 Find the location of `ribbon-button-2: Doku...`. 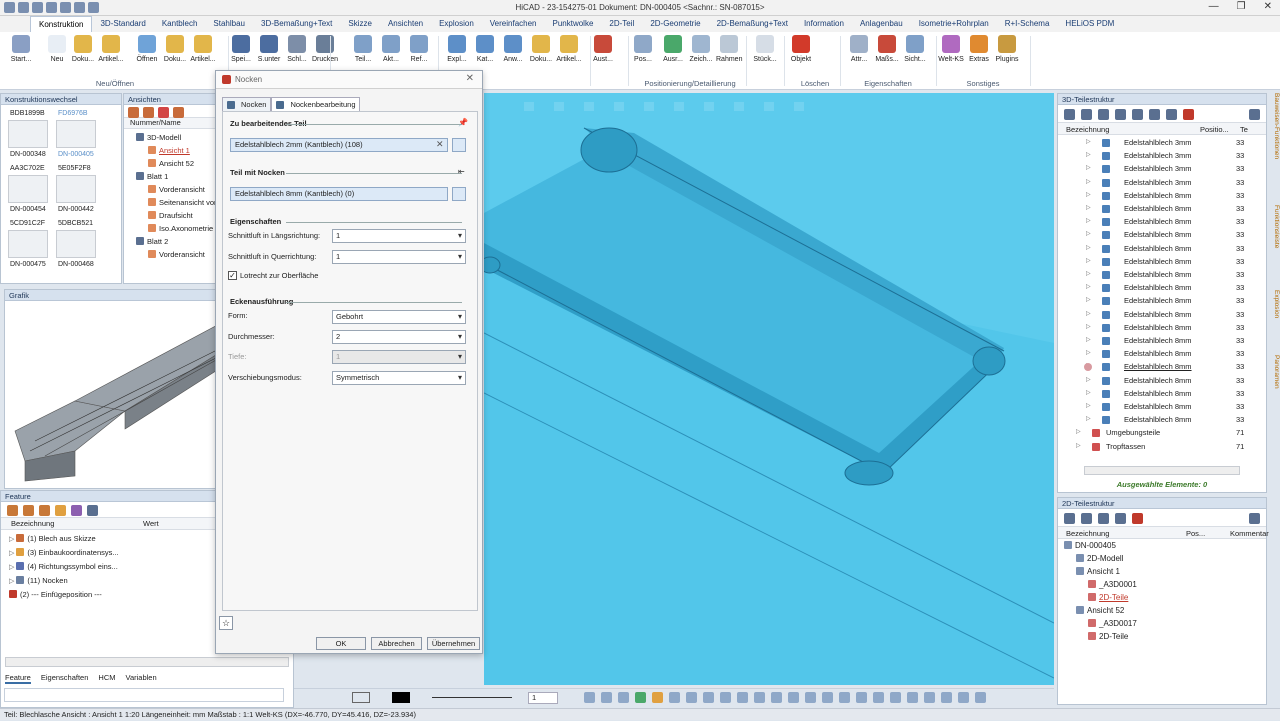

ribbon-button-2: Doku... is located at coordinates (83, 49).